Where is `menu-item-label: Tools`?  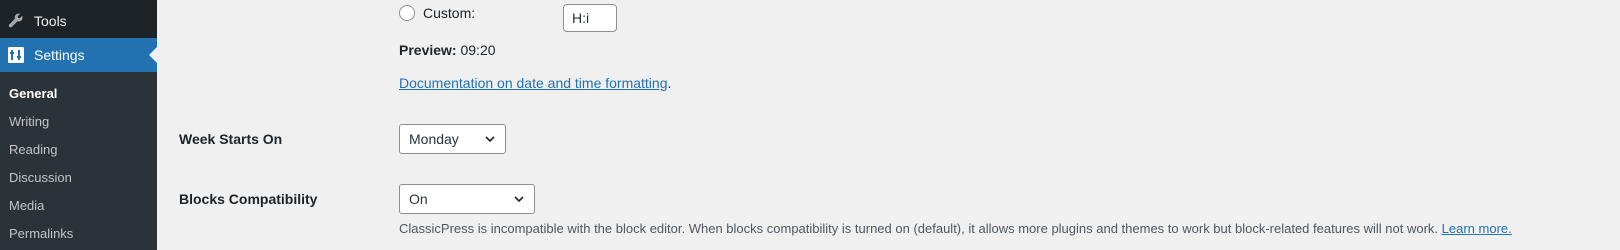 menu-item-label: Tools is located at coordinates (50, 21).